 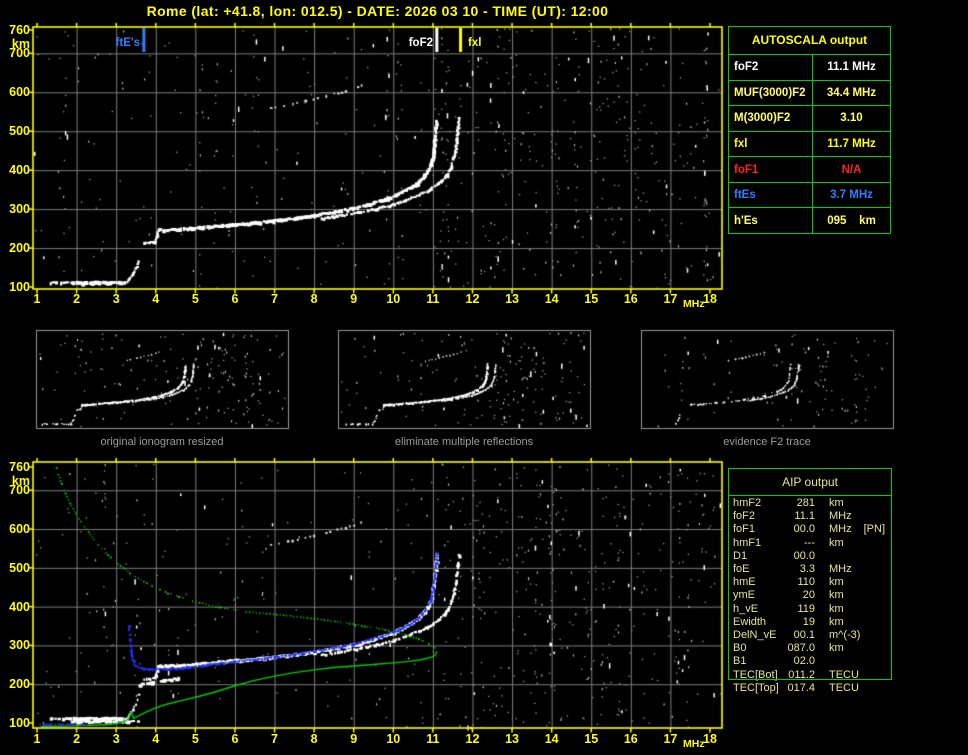 What do you see at coordinates (354, 299) in the screenshot?
I see `x-tick-label-top: 9` at bounding box center [354, 299].